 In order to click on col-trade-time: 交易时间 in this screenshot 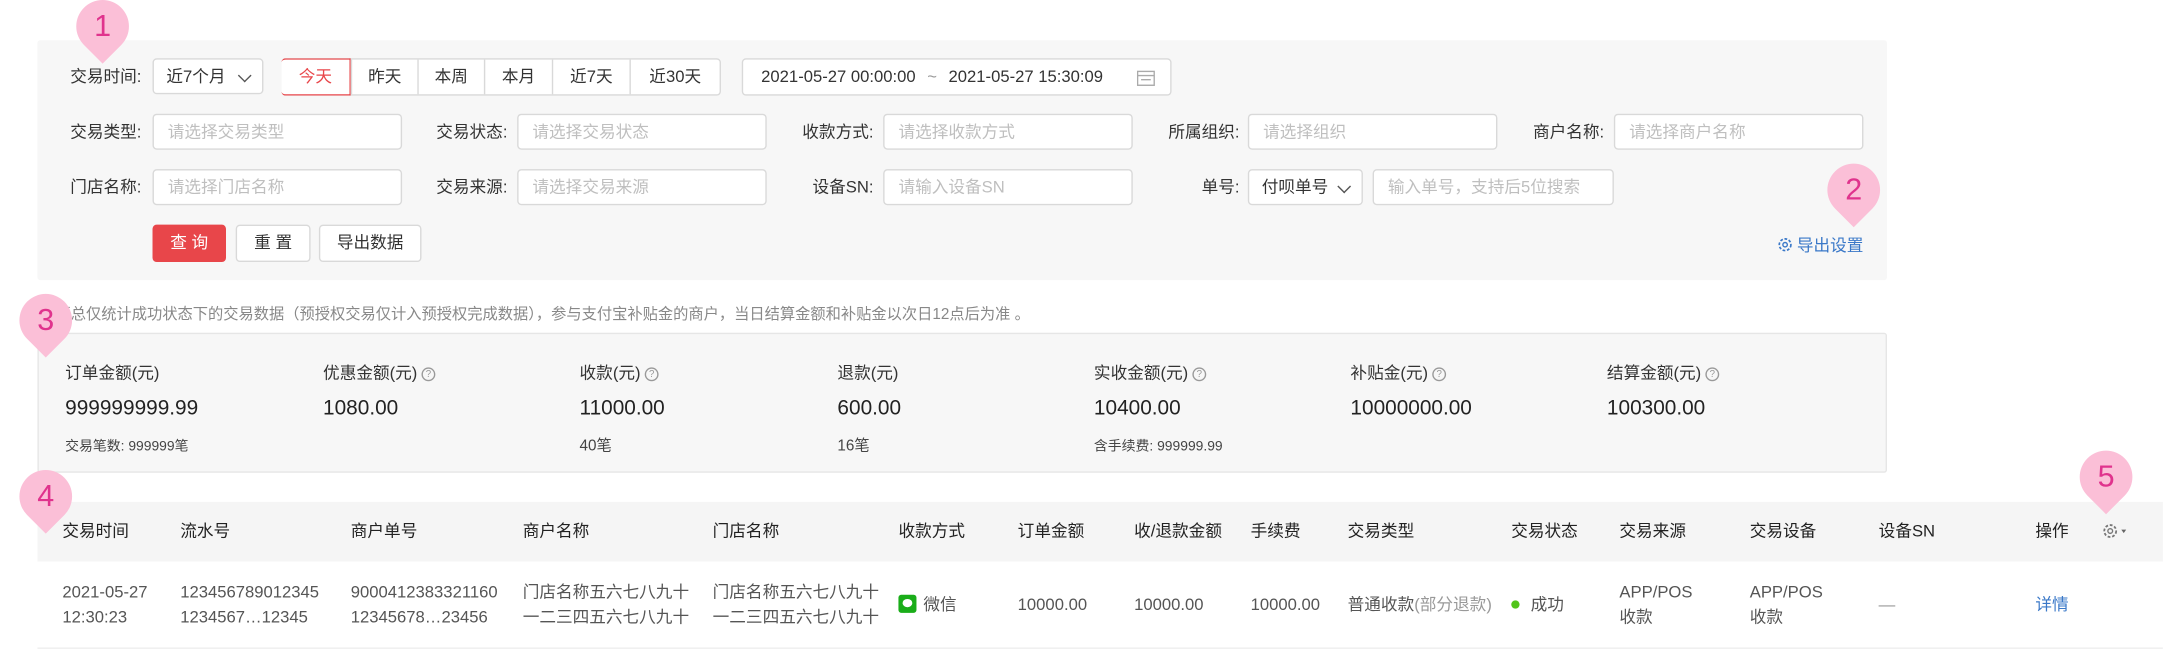, I will do `click(95, 531)`.